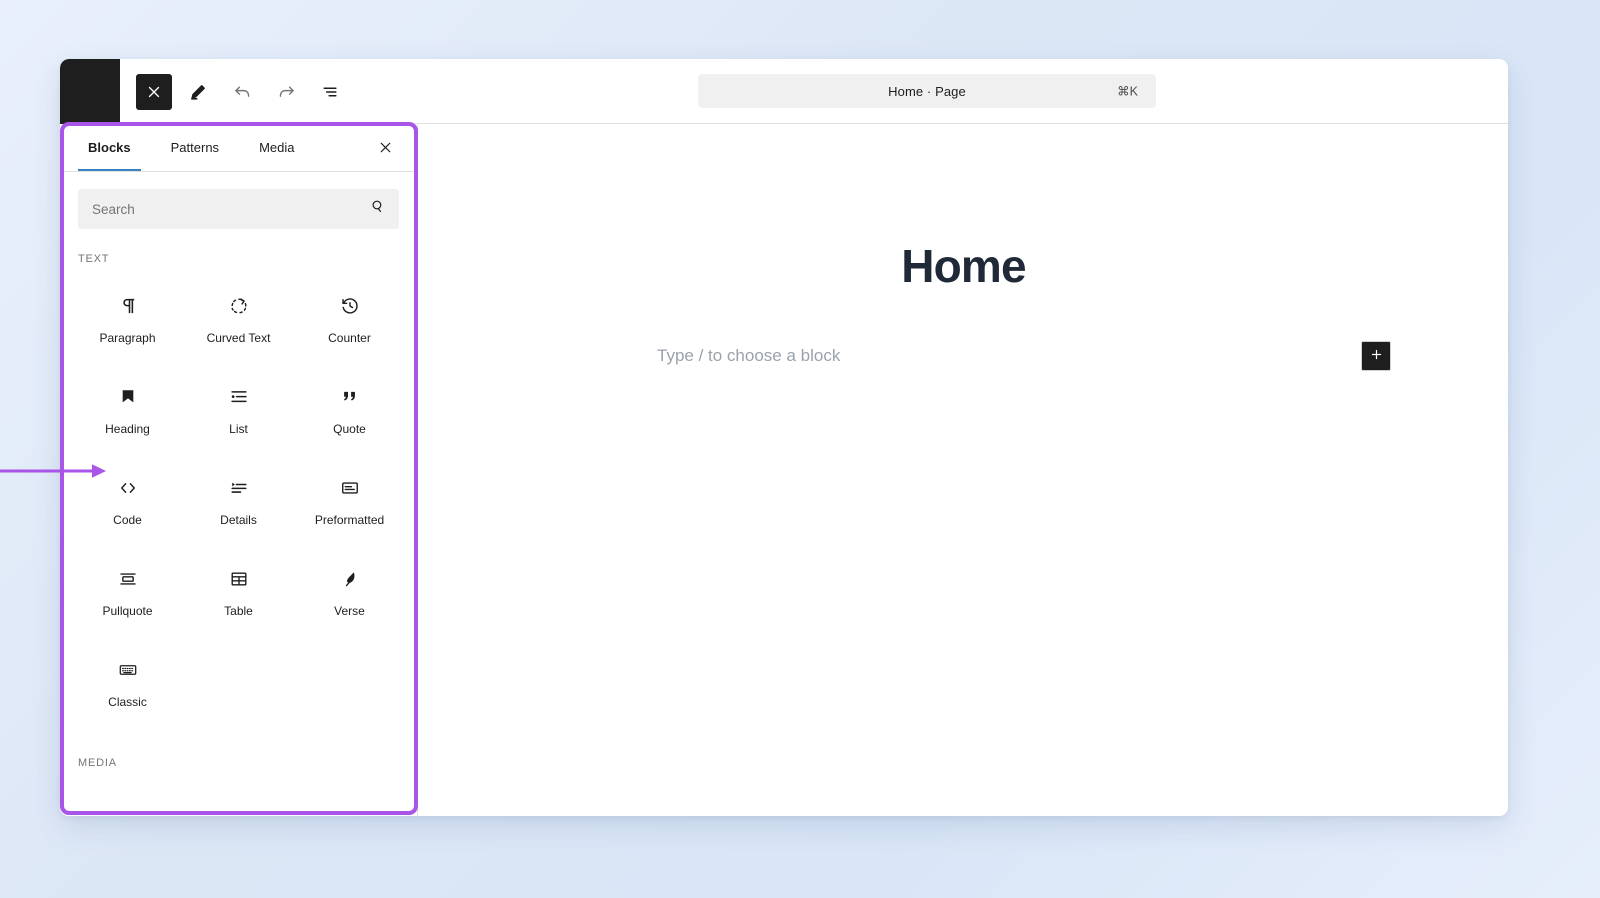 The height and width of the screenshot is (898, 1600). What do you see at coordinates (238, 148) in the screenshot?
I see `inserter-tab-bar: Blocks Patterns Media` at bounding box center [238, 148].